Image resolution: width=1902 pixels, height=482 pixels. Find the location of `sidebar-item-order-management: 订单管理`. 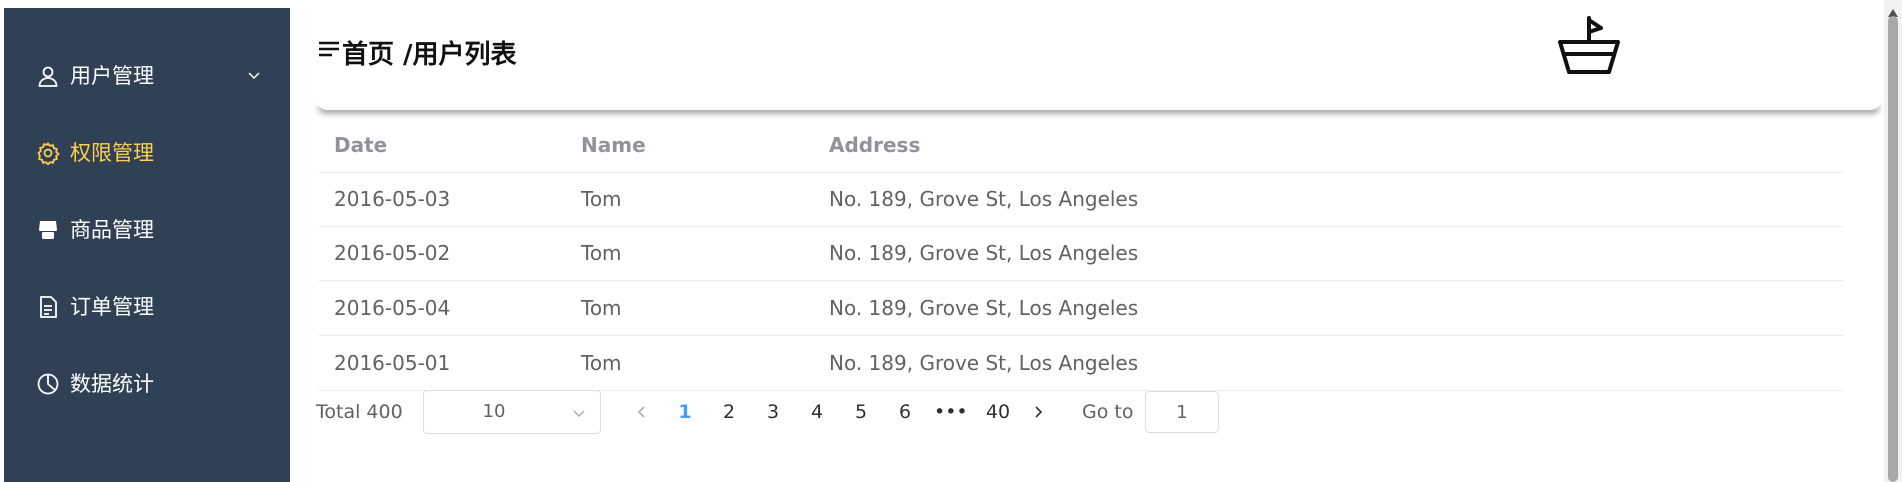

sidebar-item-order-management: 订单管理 is located at coordinates (147, 306).